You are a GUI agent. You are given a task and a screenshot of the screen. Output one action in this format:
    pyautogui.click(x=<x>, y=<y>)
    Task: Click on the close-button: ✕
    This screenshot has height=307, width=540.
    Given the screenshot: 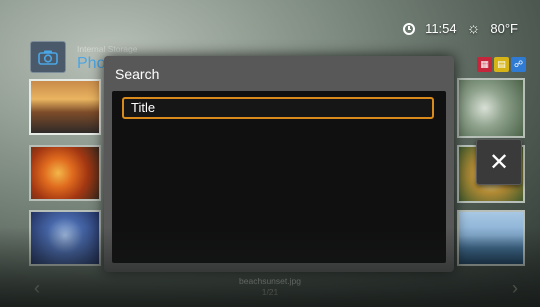 What is the action you would take?
    pyautogui.click(x=499, y=162)
    